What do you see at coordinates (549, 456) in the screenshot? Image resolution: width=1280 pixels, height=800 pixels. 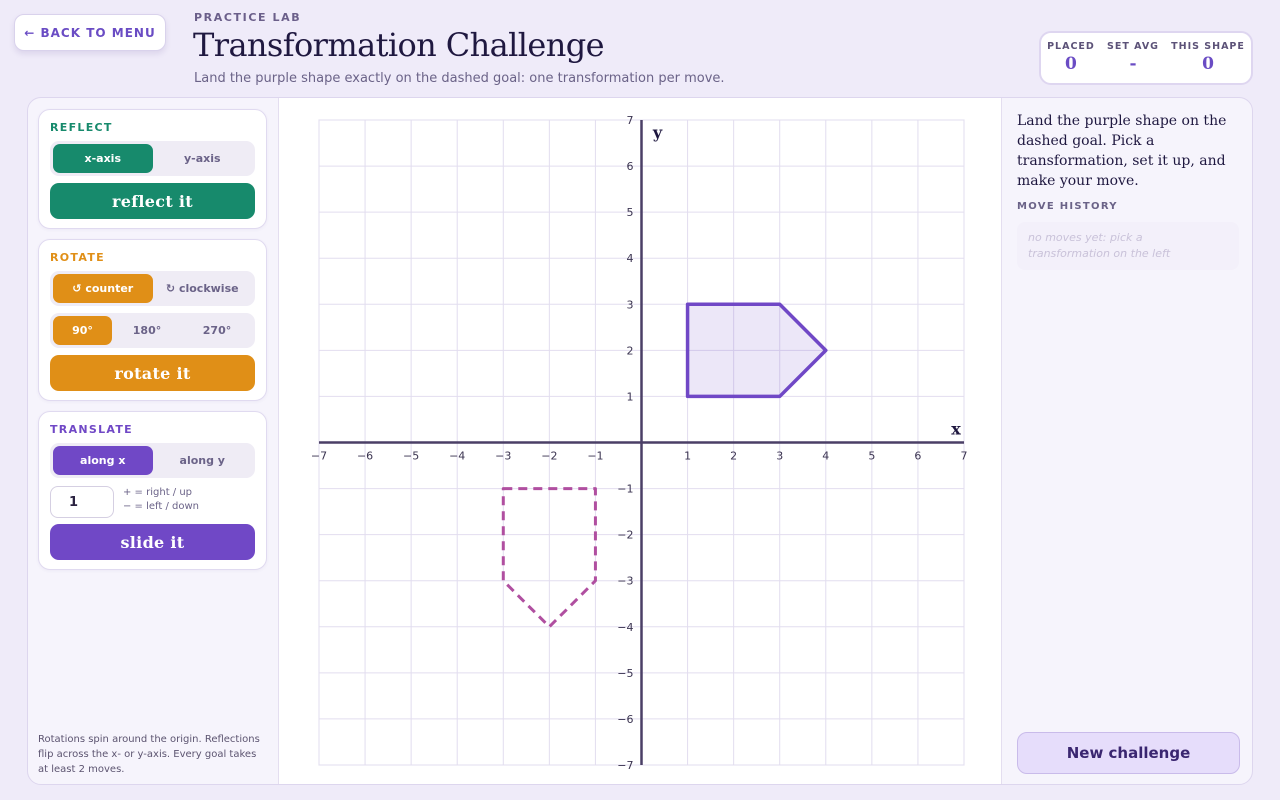 I see `x-tick-label: −2` at bounding box center [549, 456].